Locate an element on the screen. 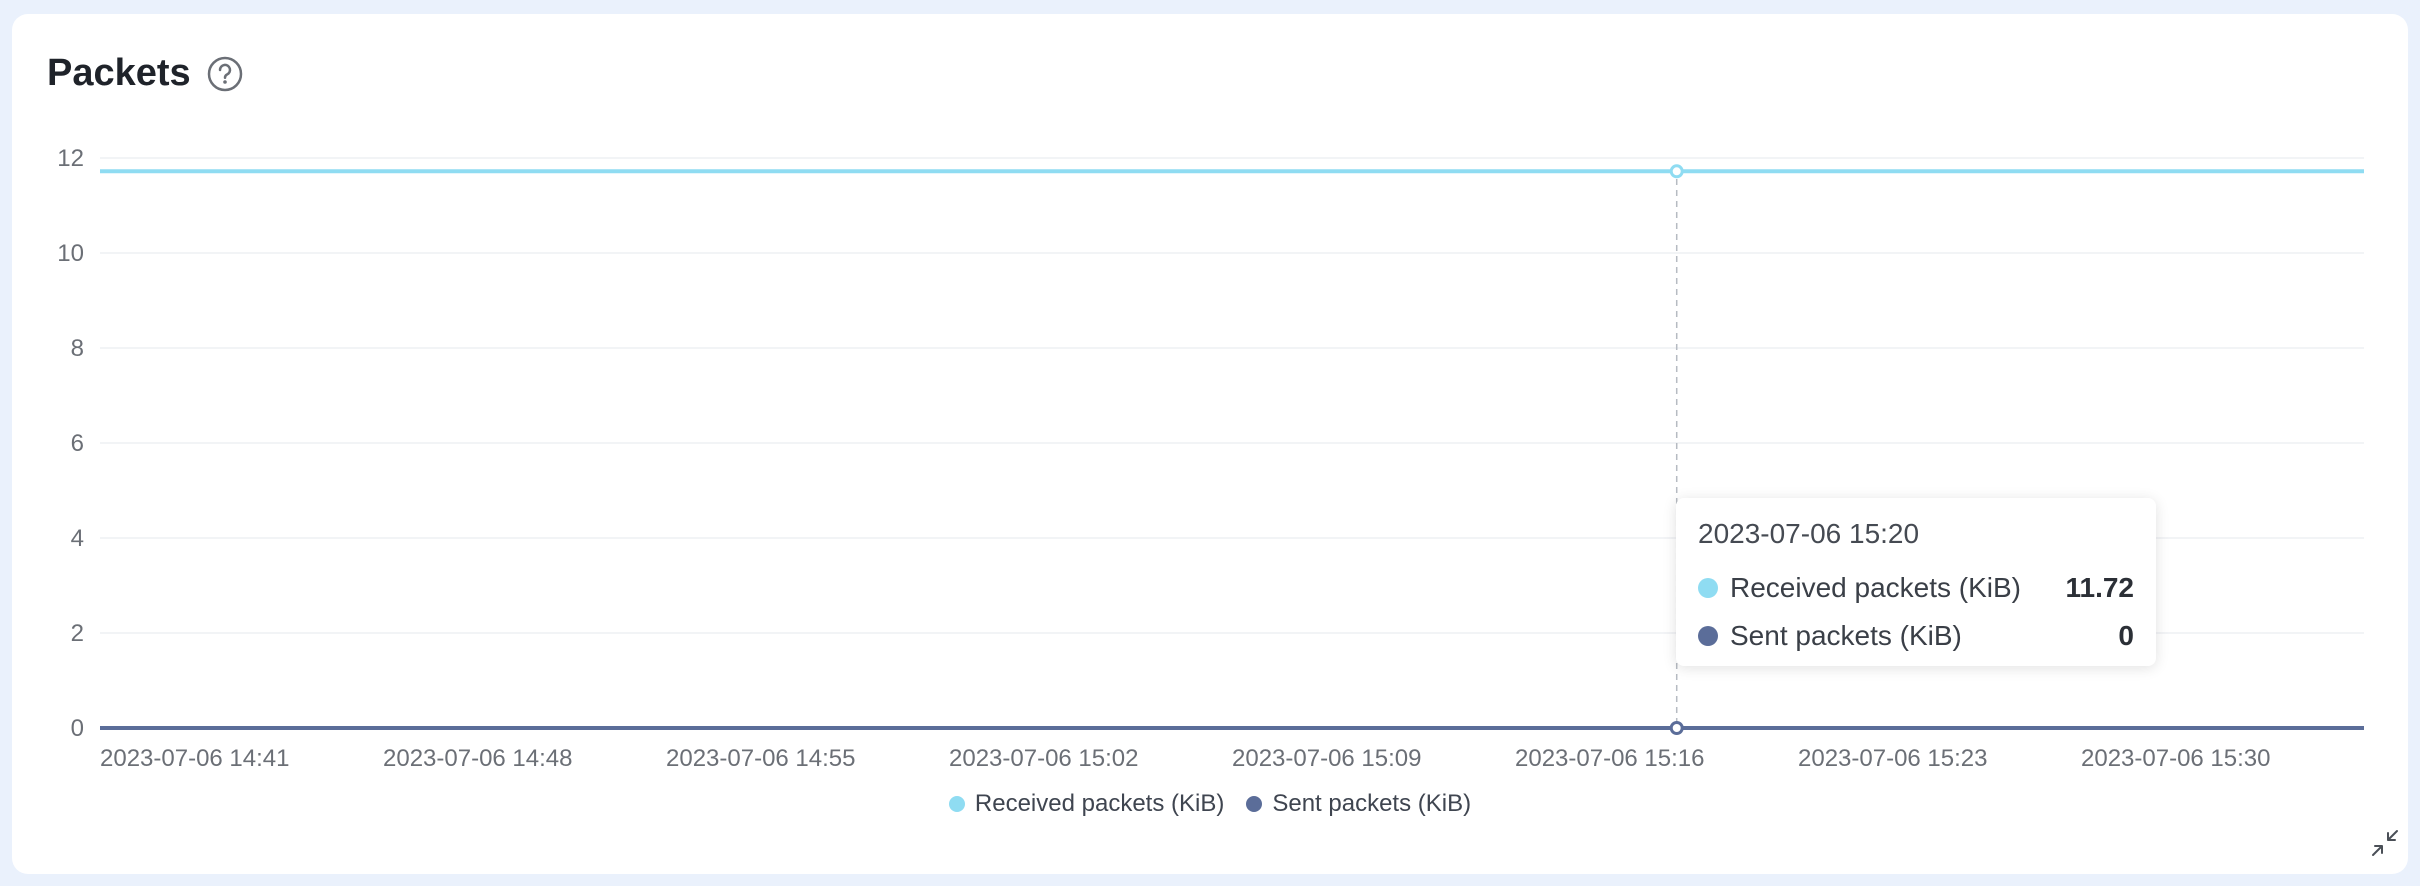 Image resolution: width=2420 pixels, height=886 pixels. x-tick-label-6: 2023-07-06 15:23 is located at coordinates (1893, 758).